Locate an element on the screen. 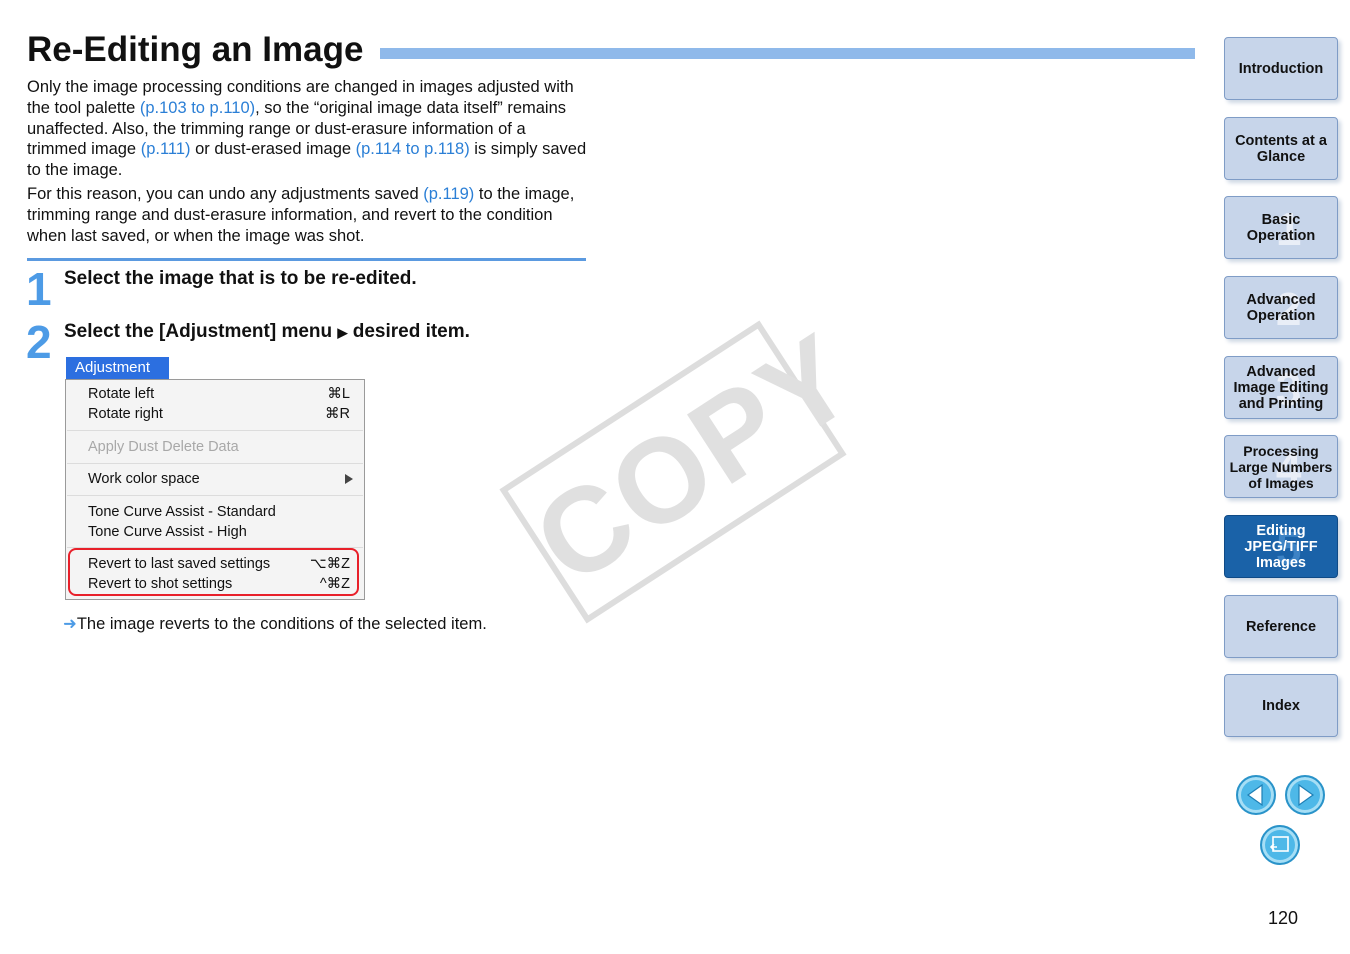 The width and height of the screenshot is (1350, 954). nav-label: Editing JPEG/TIFF Images is located at coordinates (1281, 546).